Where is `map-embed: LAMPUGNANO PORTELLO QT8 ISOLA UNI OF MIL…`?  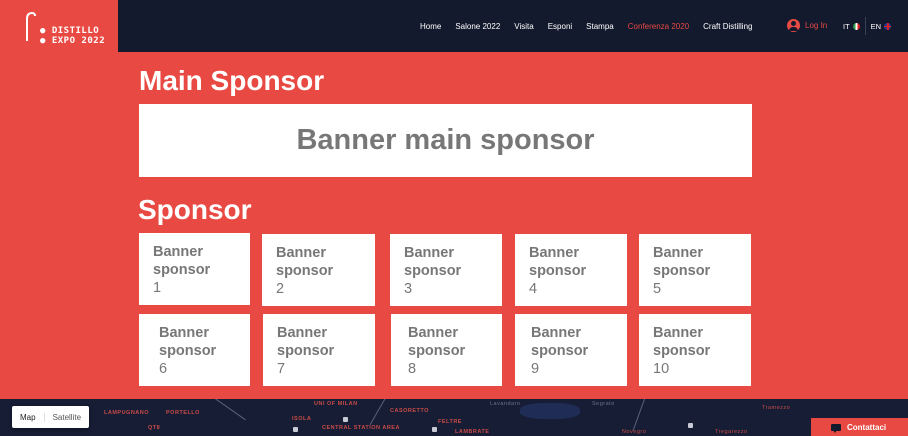 map-embed: LAMPUGNANO PORTELLO QT8 ISOLA UNI OF MIL… is located at coordinates (454, 417).